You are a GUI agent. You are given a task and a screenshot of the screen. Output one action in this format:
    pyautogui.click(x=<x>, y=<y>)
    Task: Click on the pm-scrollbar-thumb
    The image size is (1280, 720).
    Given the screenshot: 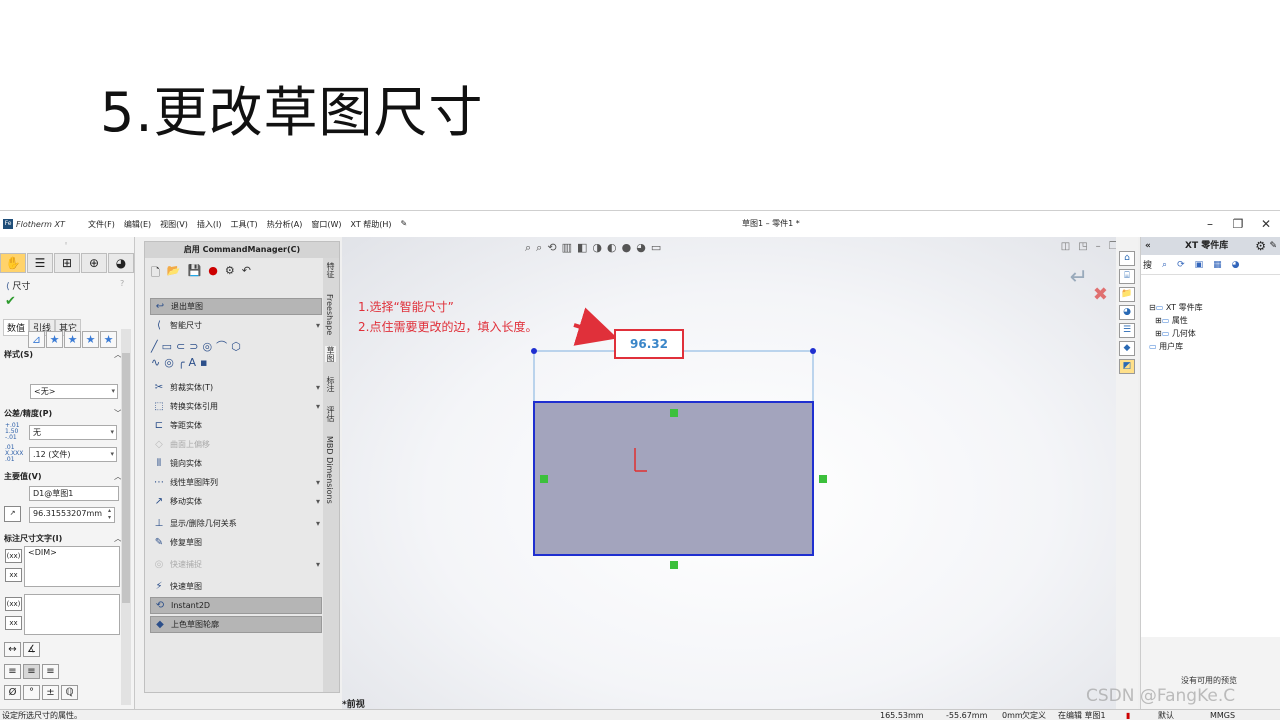 What is the action you would take?
    pyautogui.click(x=126, y=478)
    